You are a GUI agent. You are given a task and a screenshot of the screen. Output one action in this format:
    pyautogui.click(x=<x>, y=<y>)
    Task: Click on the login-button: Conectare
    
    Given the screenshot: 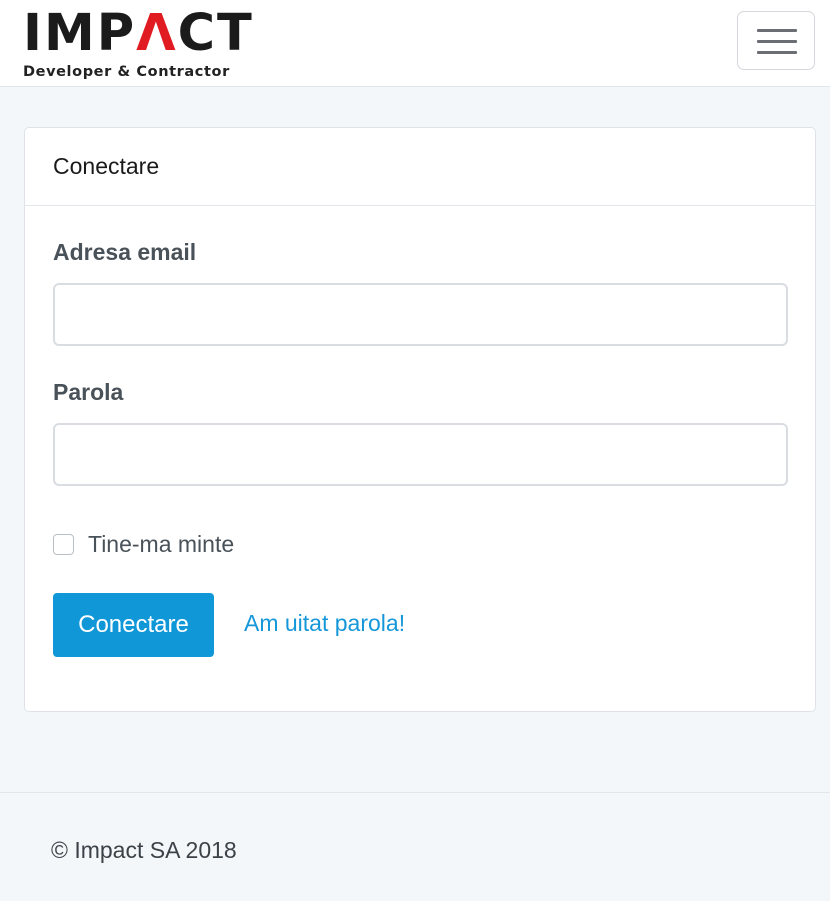 What is the action you would take?
    pyautogui.click(x=133, y=625)
    